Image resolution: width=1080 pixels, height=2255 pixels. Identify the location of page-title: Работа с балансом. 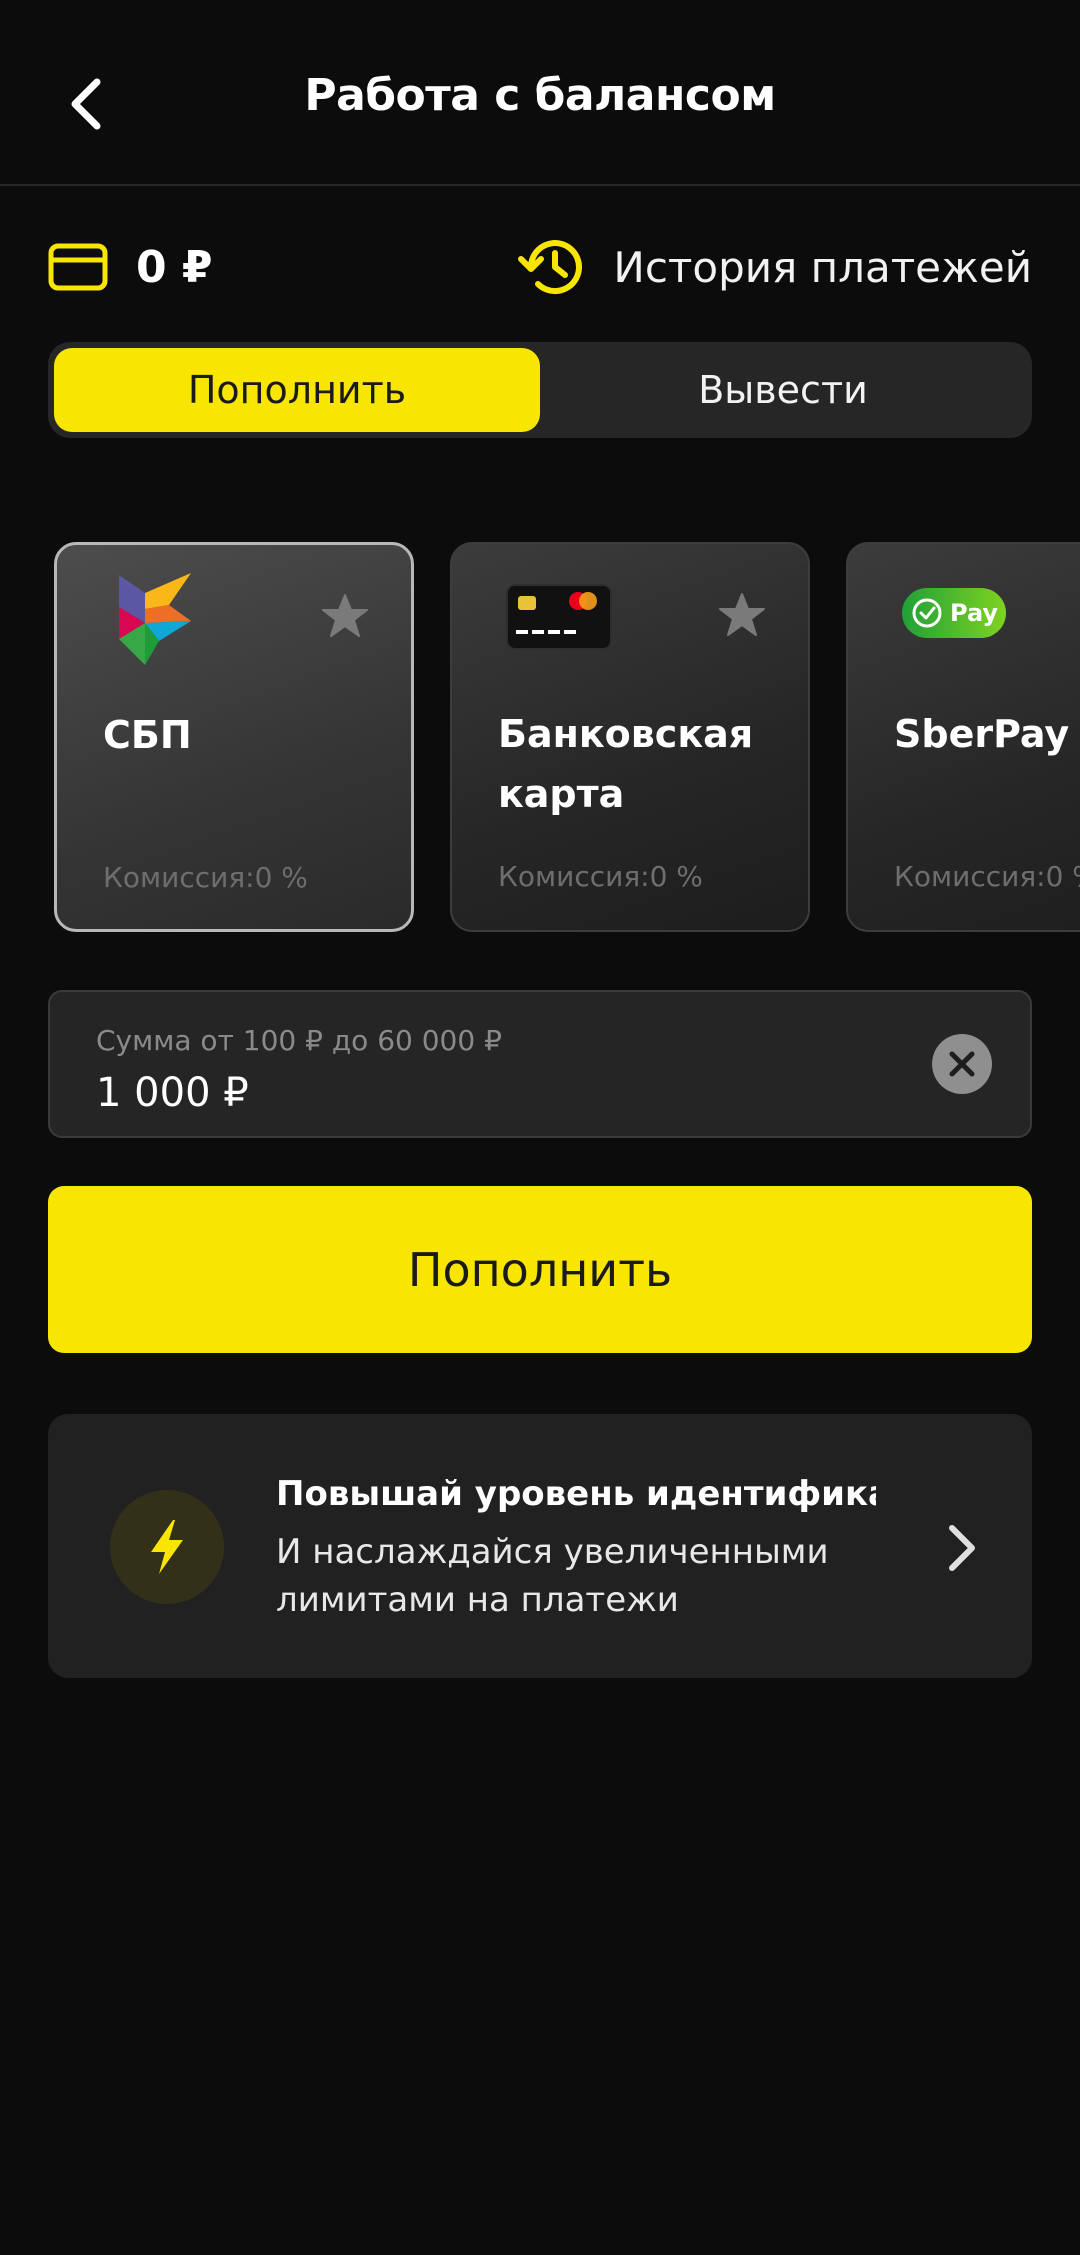
(540, 95).